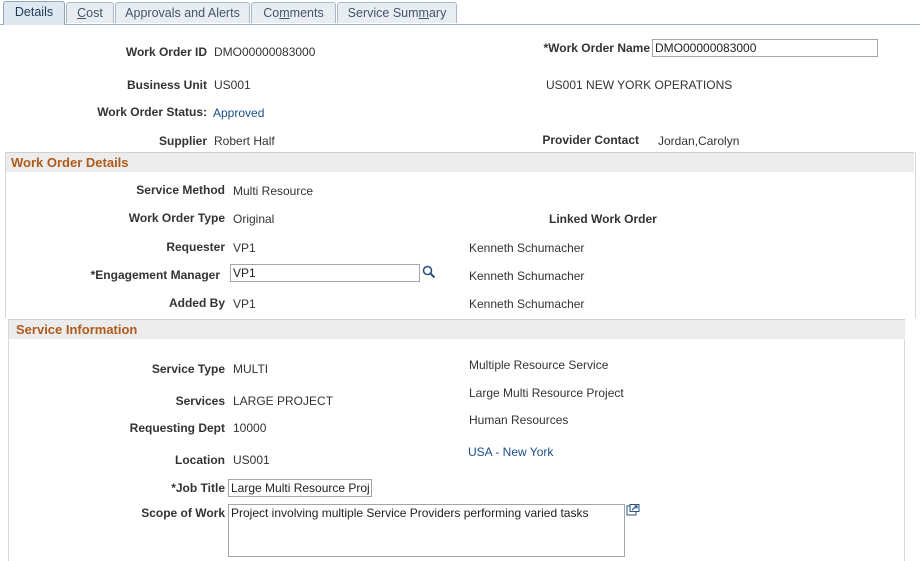 Image resolution: width=920 pixels, height=561 pixels. Describe the element at coordinates (182, 141) in the screenshot. I see `supplier-label: Supplier` at that location.